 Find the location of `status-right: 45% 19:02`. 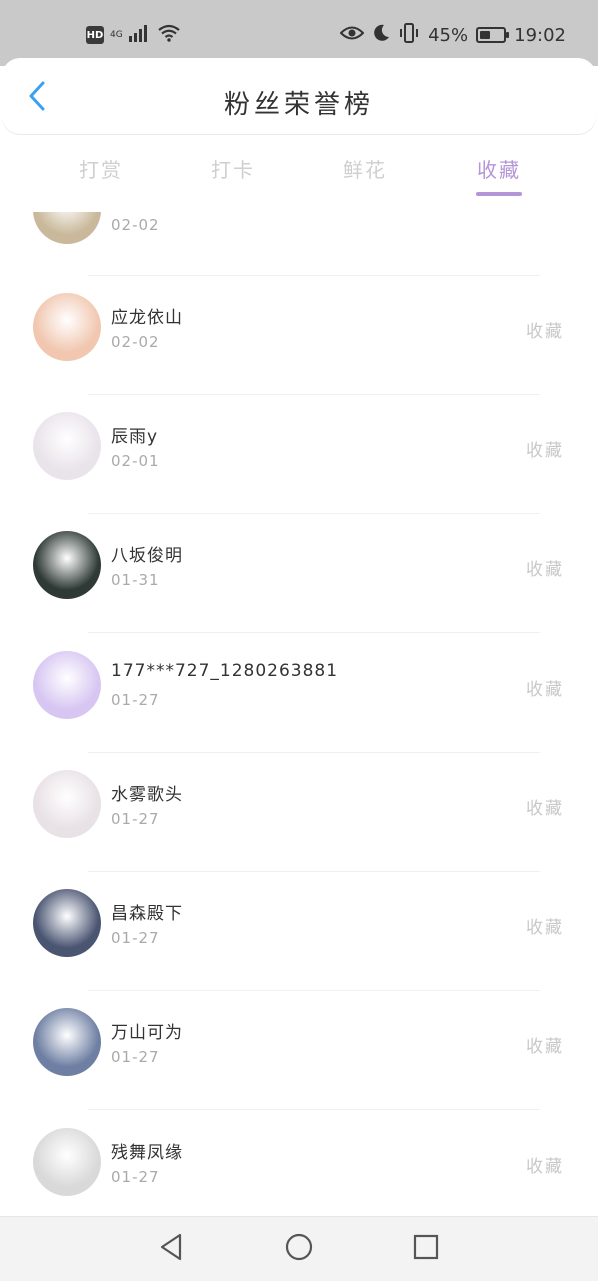

status-right: 45% 19:02 is located at coordinates (452, 35).